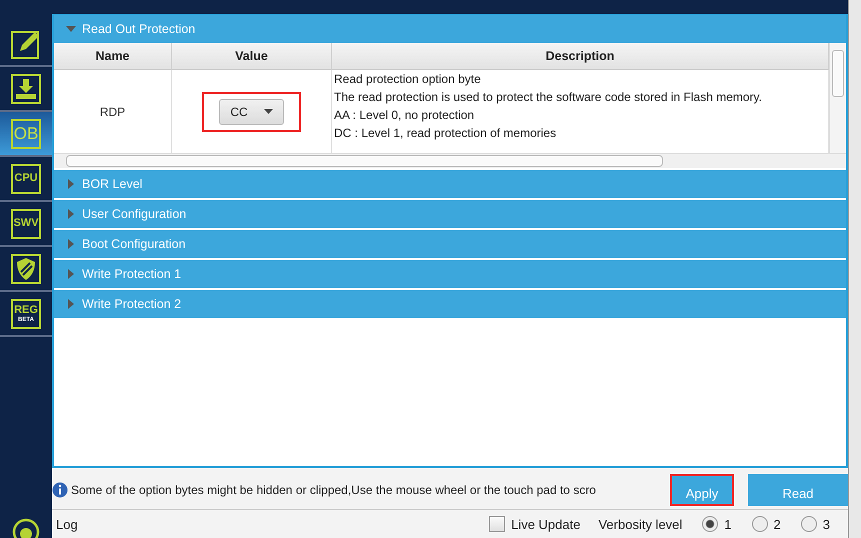 The width and height of the screenshot is (861, 538). I want to click on icon-label: OB, so click(26, 133).